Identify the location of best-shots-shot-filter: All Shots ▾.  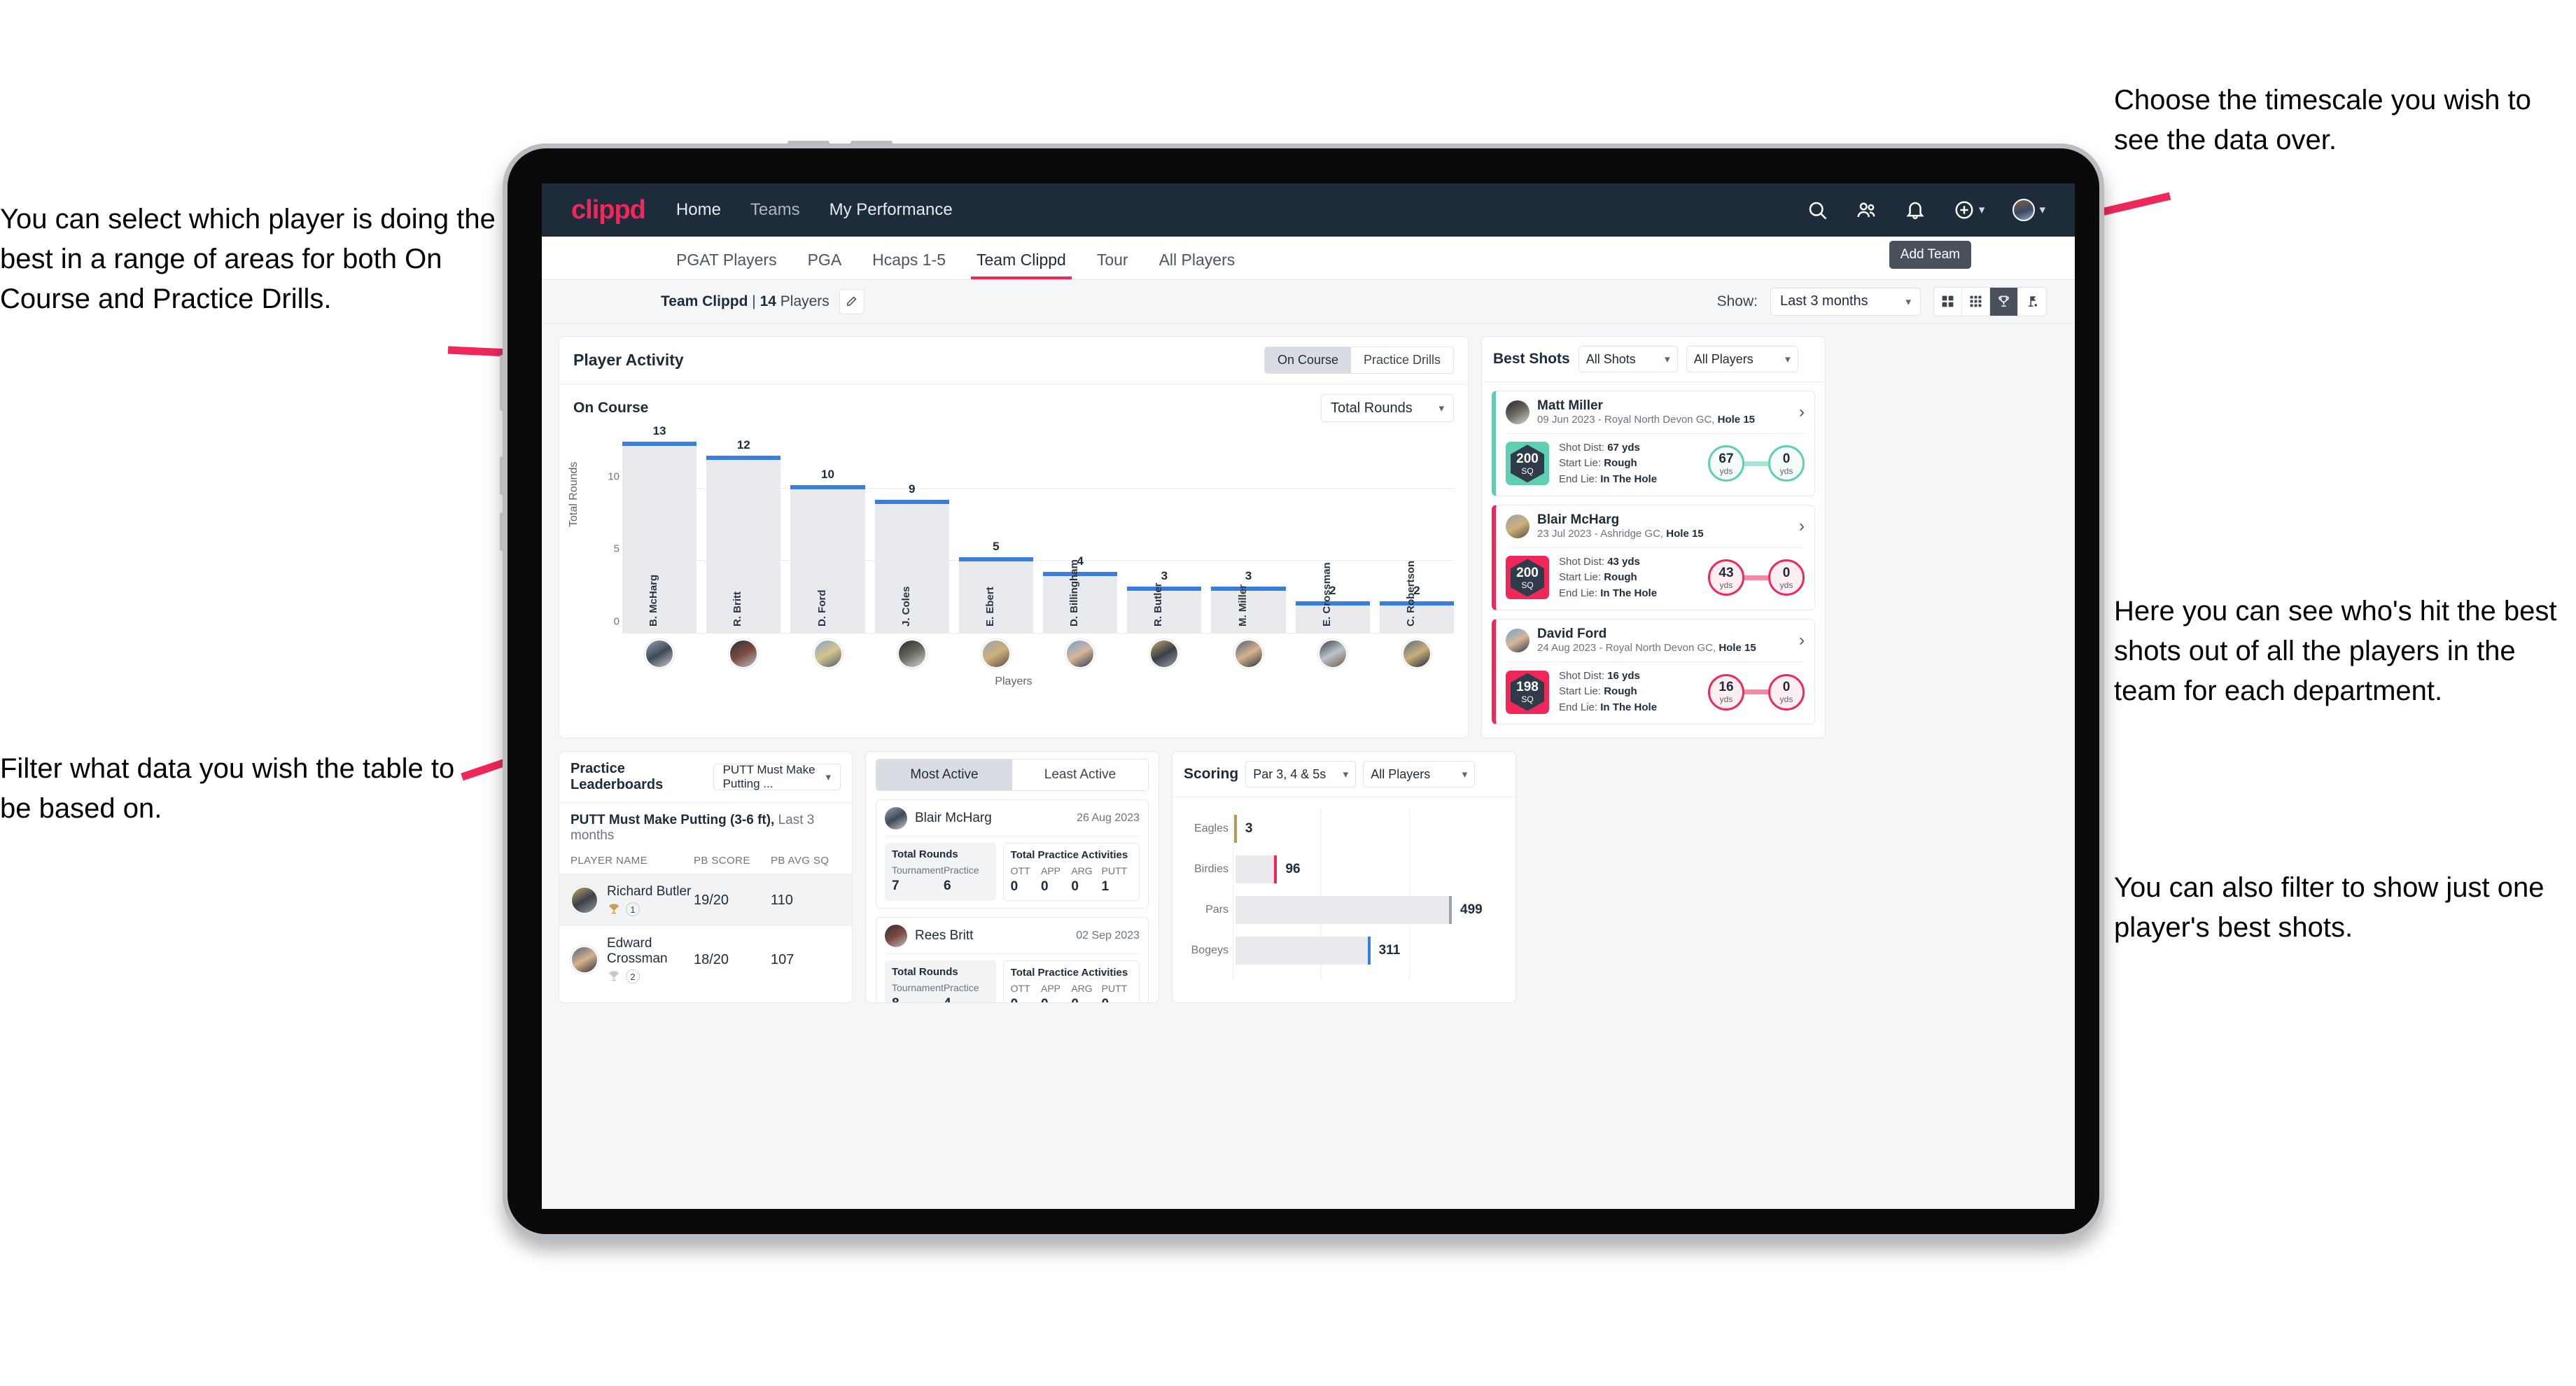
(1628, 359).